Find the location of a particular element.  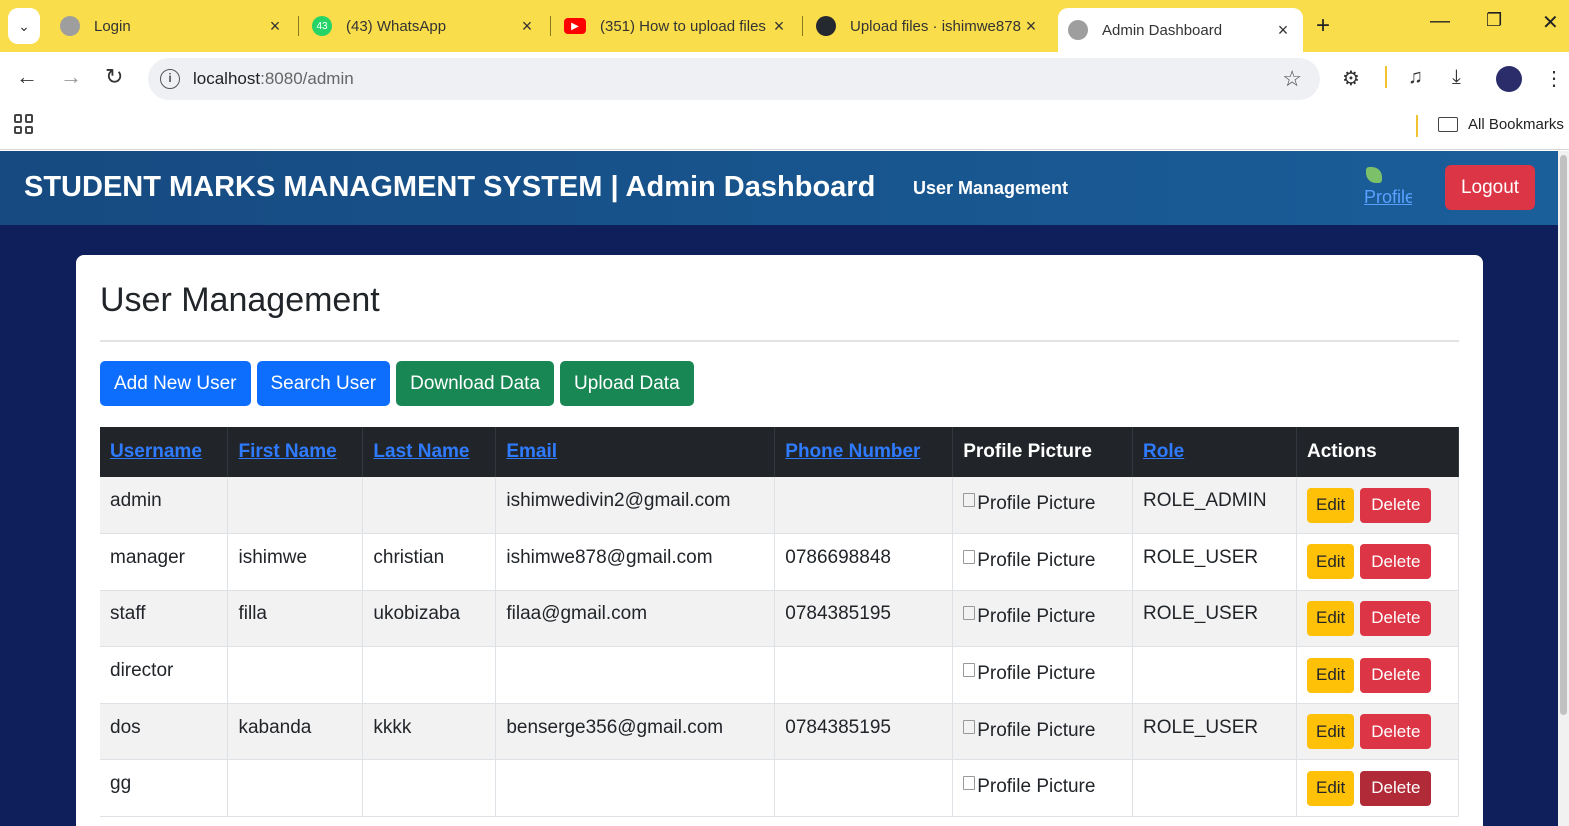

column-header-username: Username is located at coordinates (164, 452).